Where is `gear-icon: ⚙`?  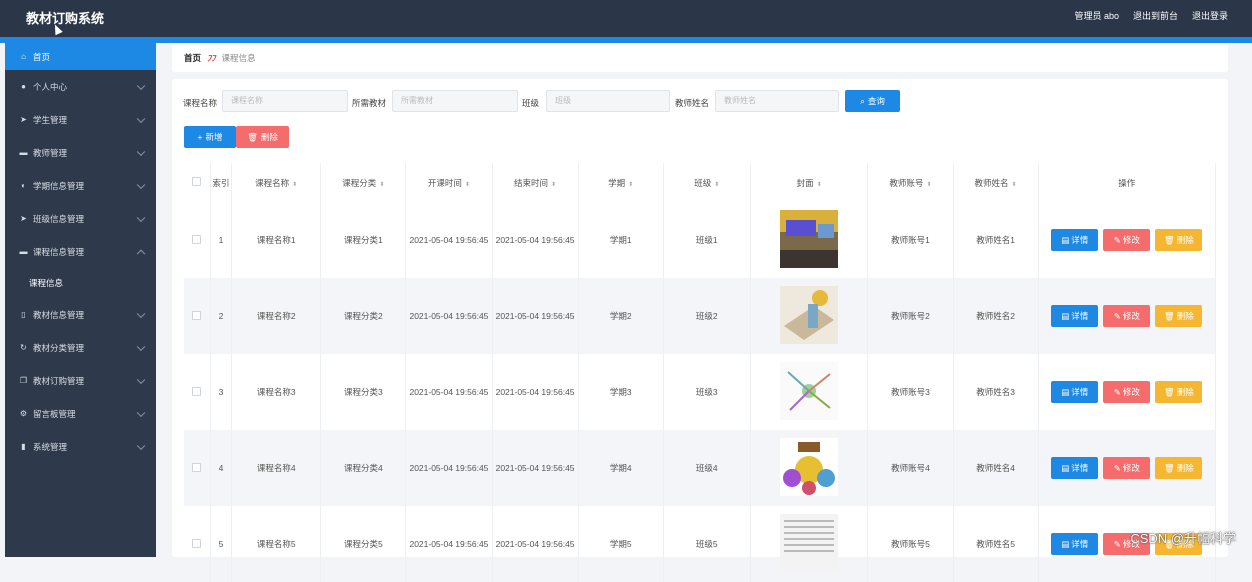
gear-icon: ⚙ is located at coordinates (23, 413).